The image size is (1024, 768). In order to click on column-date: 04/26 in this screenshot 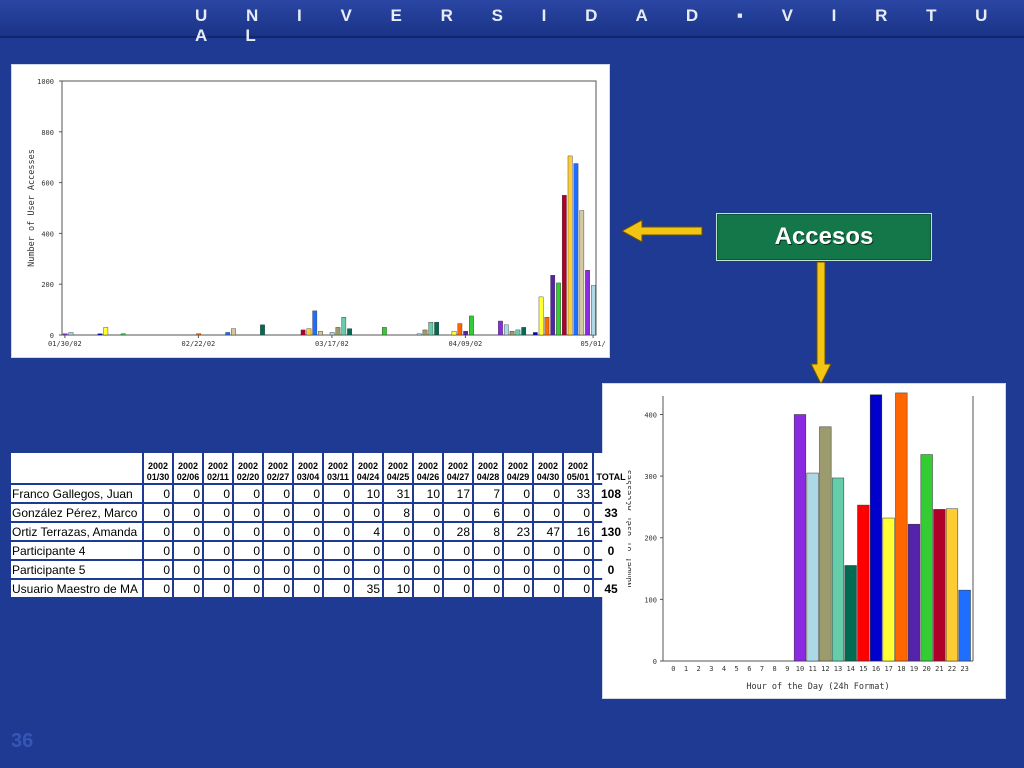, I will do `click(428, 477)`.